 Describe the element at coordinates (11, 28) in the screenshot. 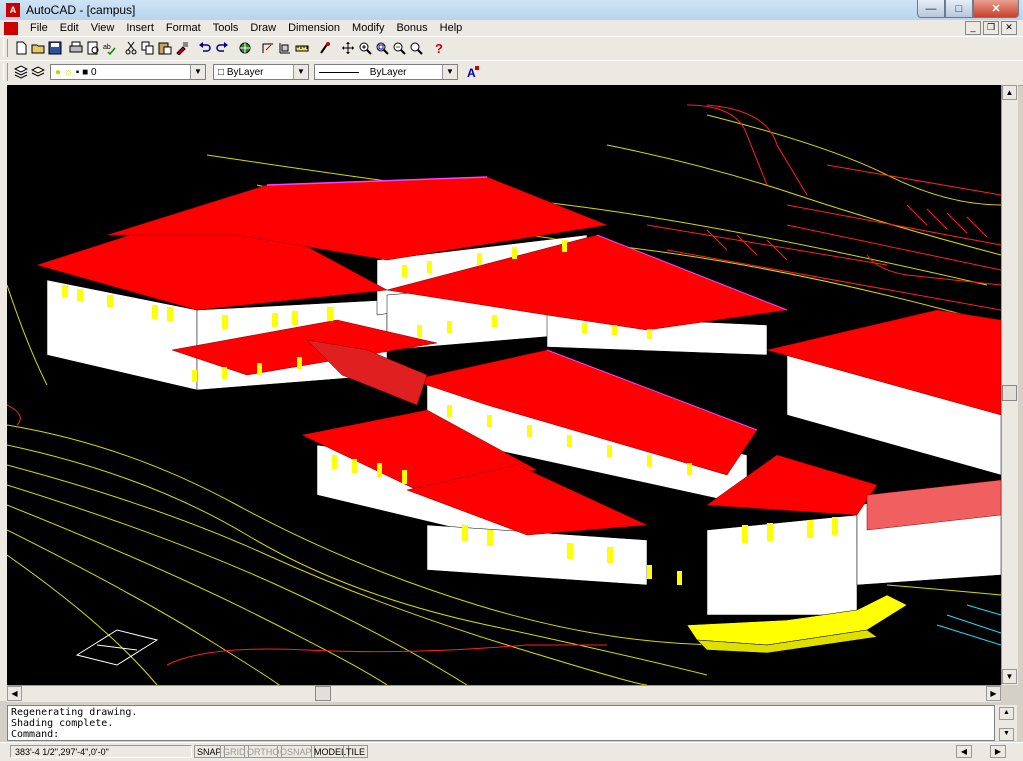

I see `document-control-icon` at that location.